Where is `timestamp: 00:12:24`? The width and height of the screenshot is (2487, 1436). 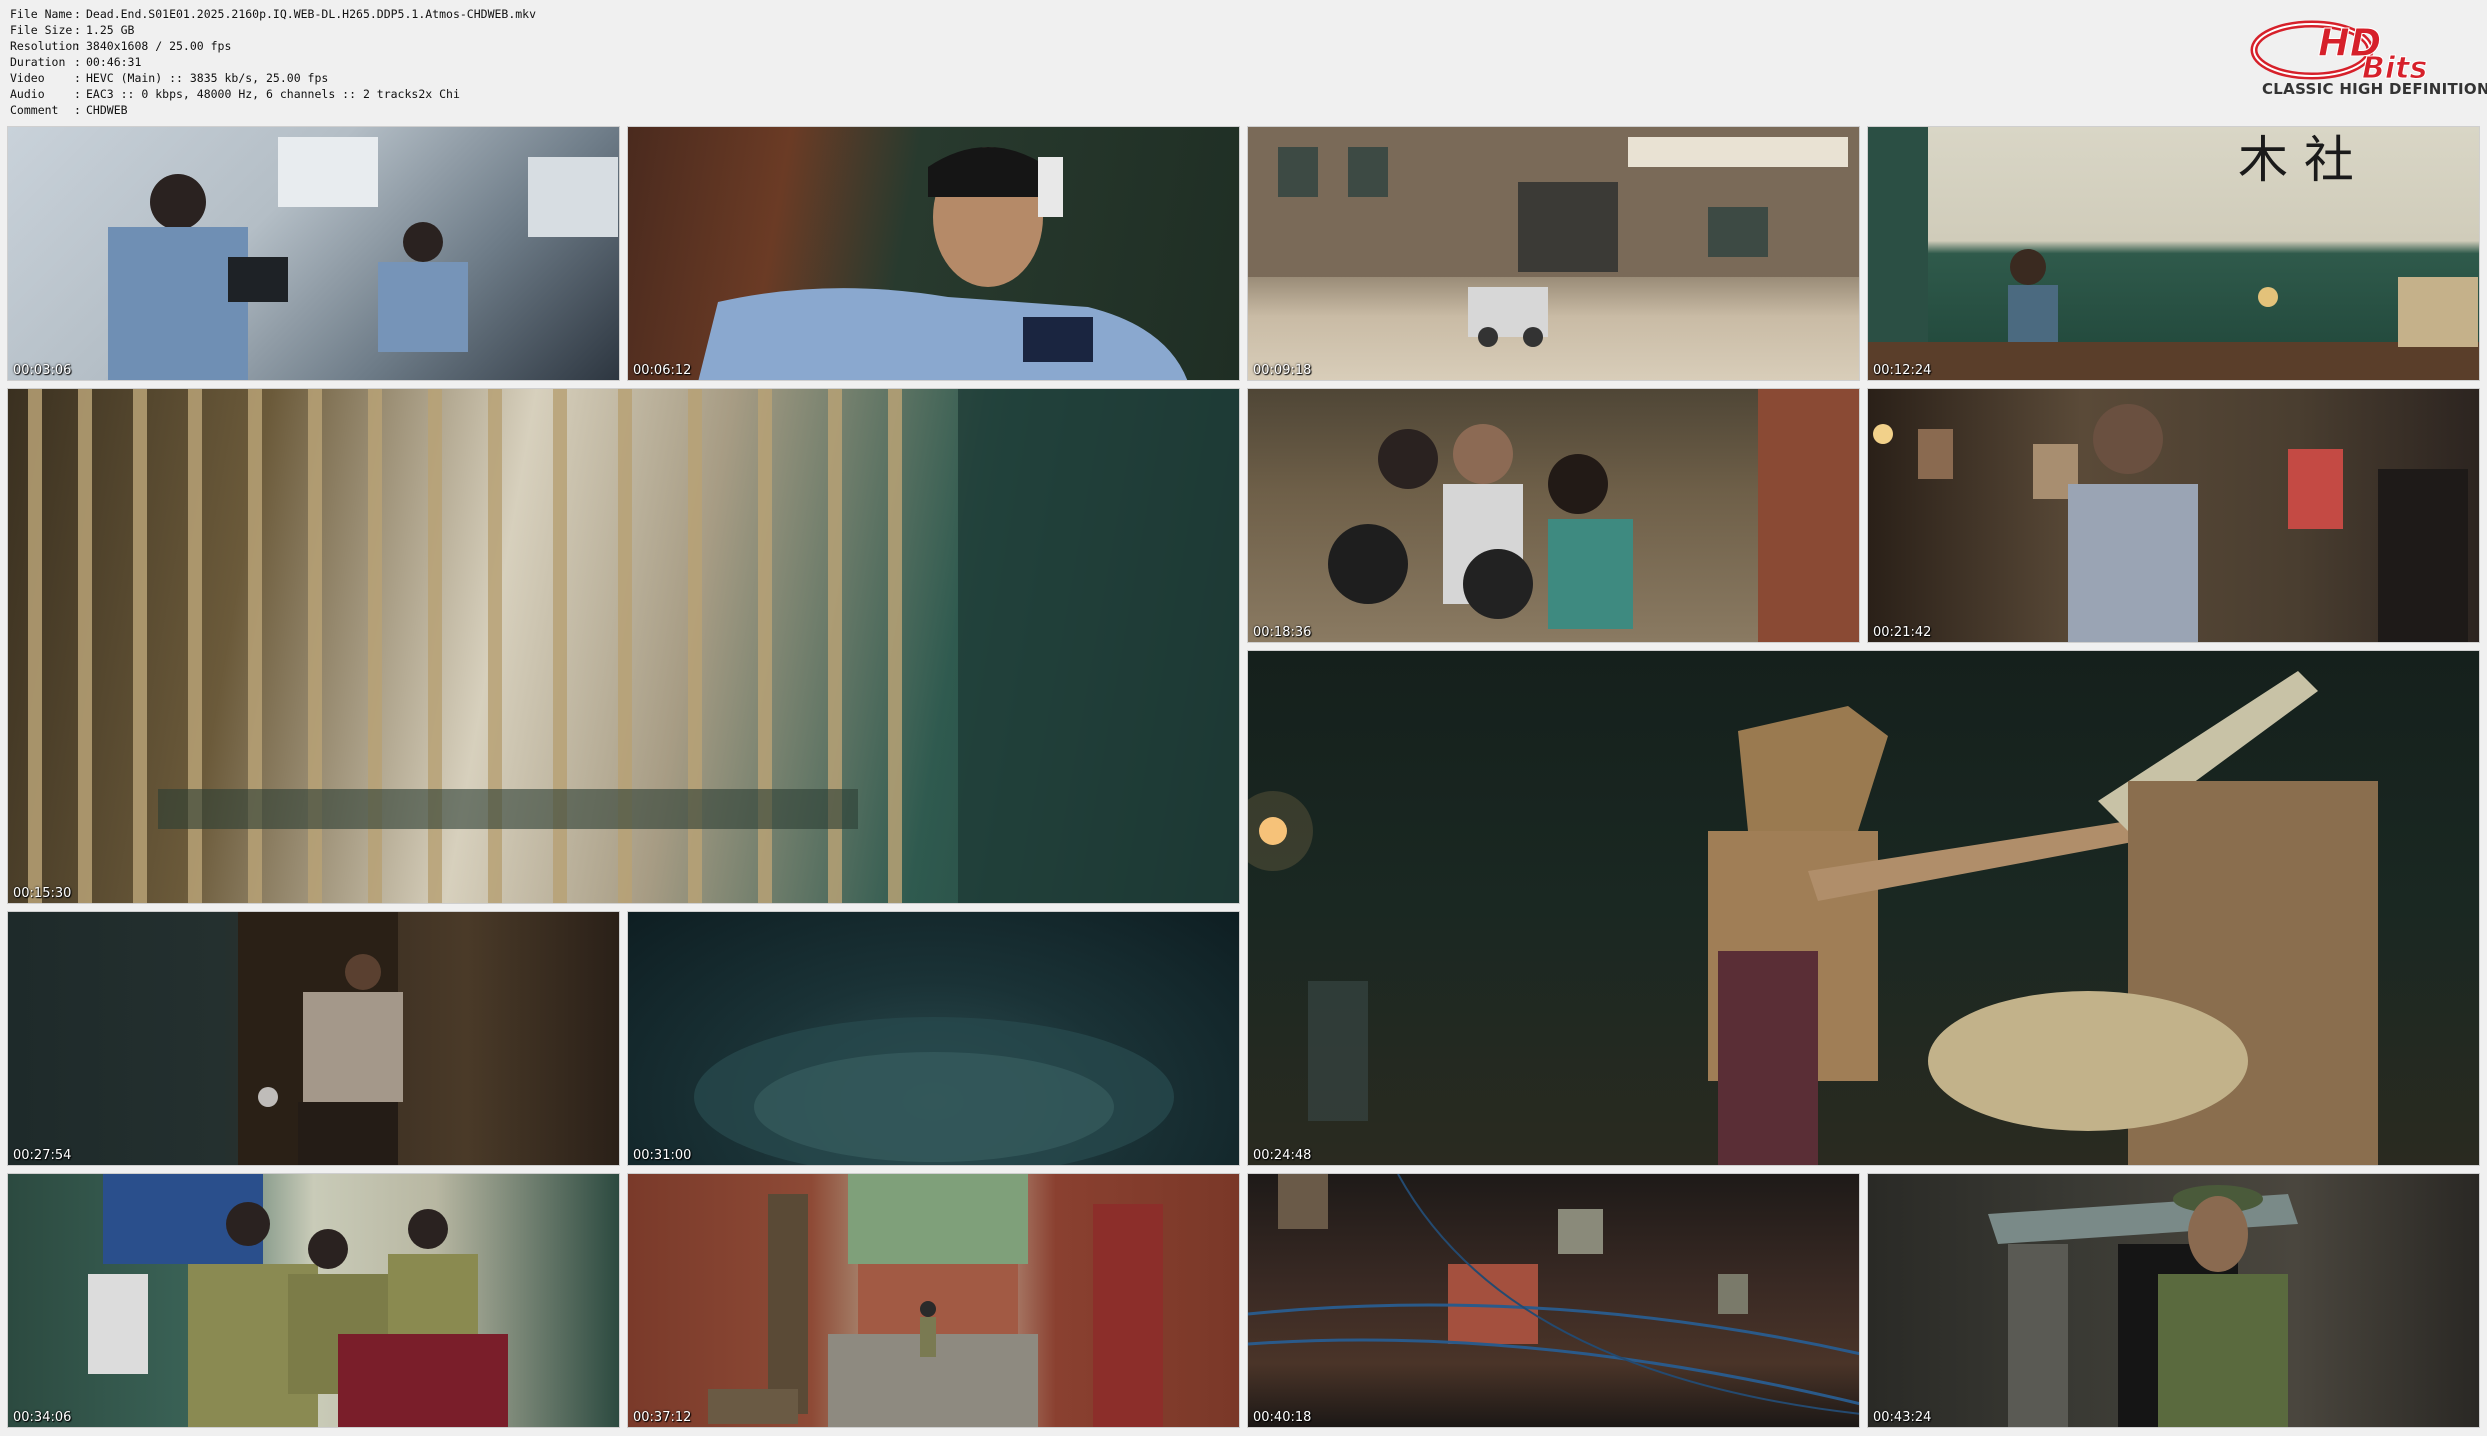 timestamp: 00:12:24 is located at coordinates (1902, 370).